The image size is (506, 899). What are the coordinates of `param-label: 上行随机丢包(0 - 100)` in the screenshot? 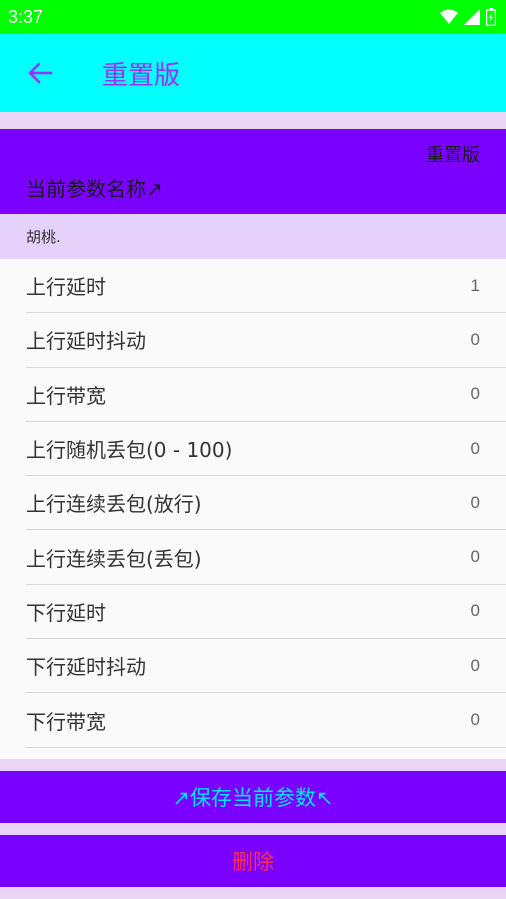 It's located at (129, 450).